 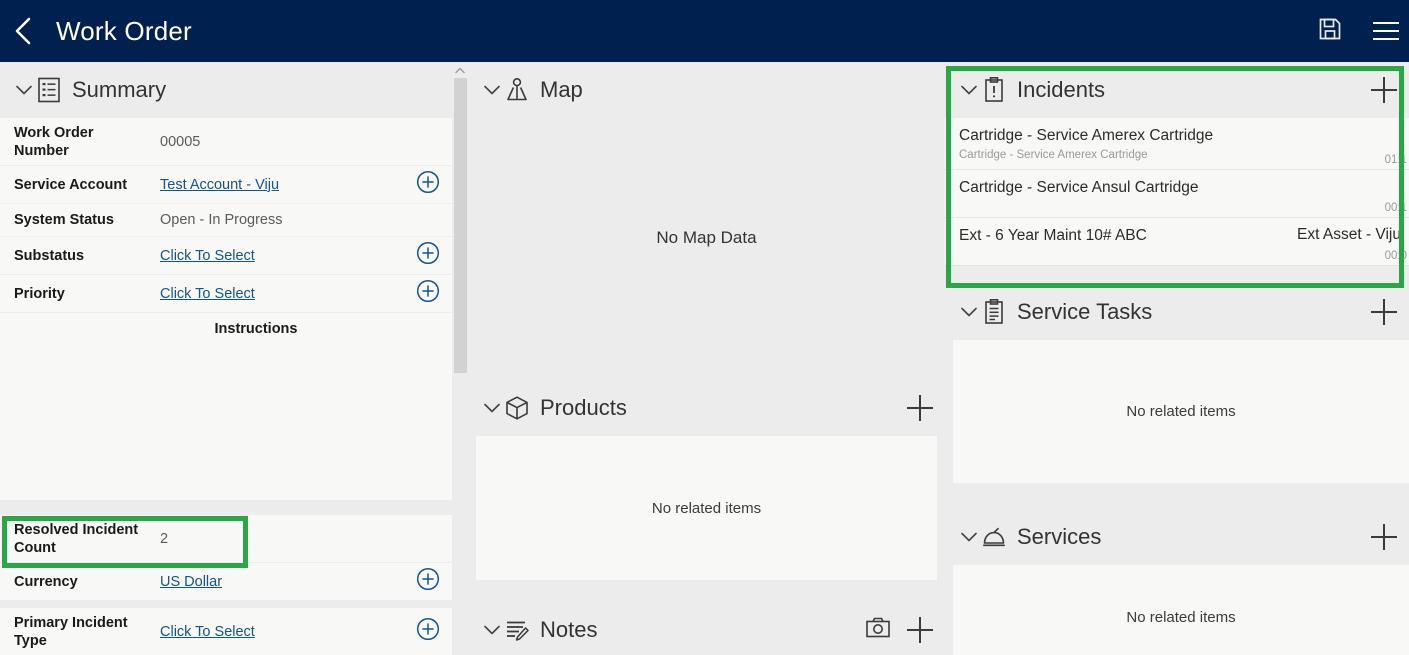 I want to click on add-incident-button, so click(x=1384, y=90).